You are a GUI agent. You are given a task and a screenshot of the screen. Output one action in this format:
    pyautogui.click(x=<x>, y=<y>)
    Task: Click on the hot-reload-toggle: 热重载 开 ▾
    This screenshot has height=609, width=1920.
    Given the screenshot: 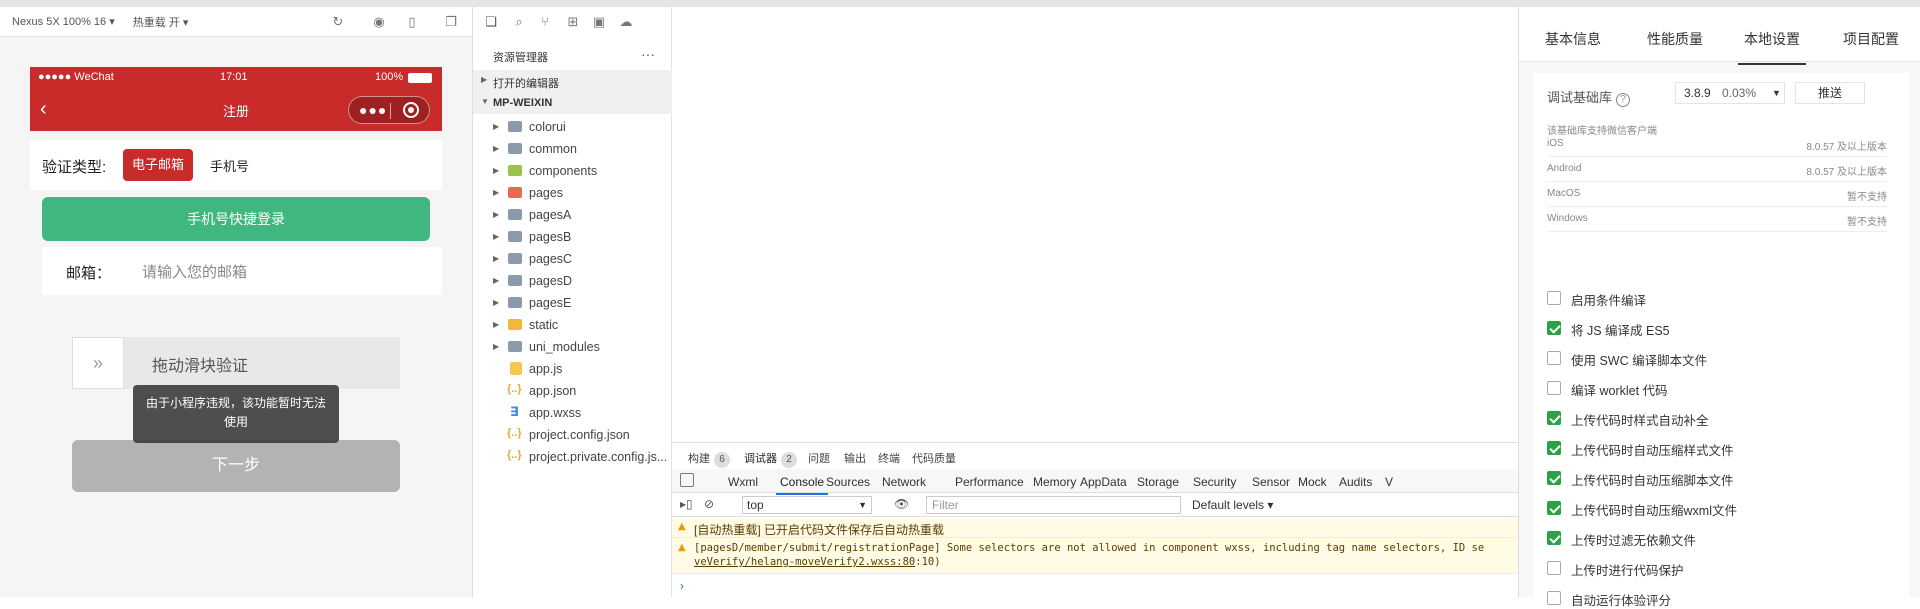 What is the action you would take?
    pyautogui.click(x=161, y=22)
    